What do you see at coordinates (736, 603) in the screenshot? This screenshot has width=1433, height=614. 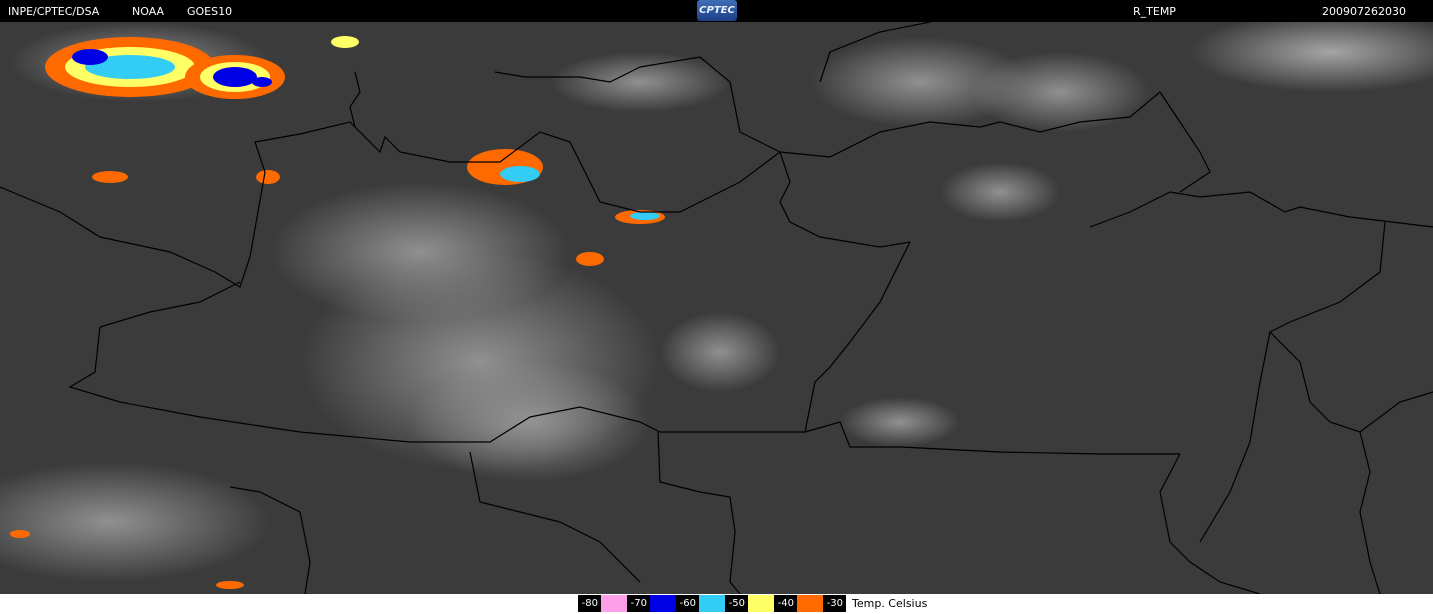 I see `legend-value: -50` at bounding box center [736, 603].